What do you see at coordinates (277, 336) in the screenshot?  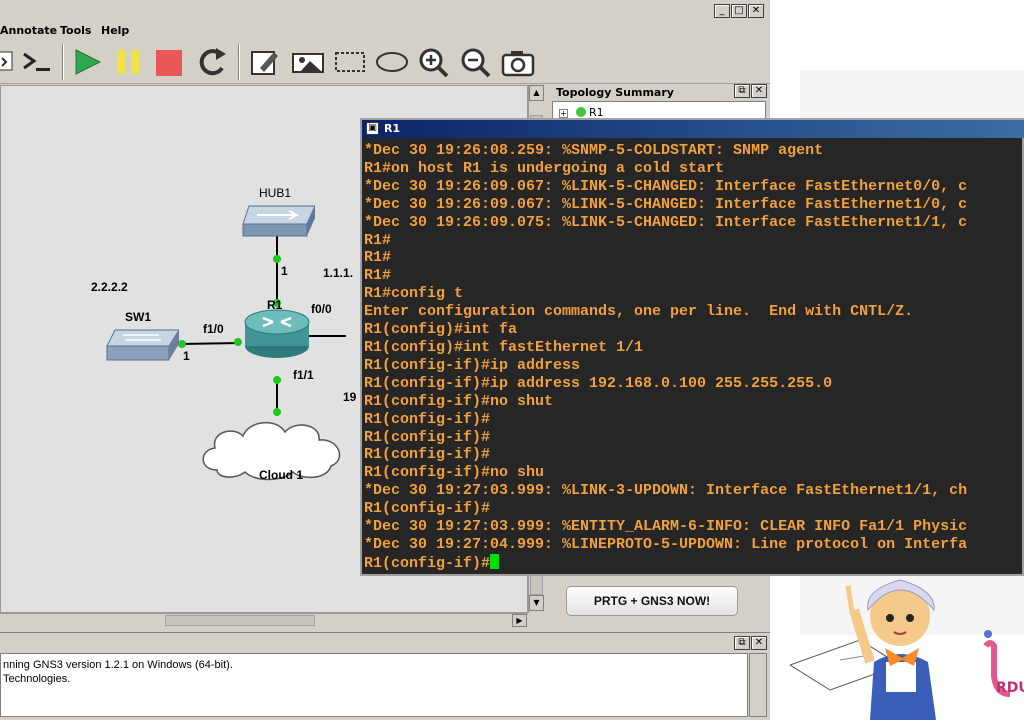 I see `router-r1-node` at bounding box center [277, 336].